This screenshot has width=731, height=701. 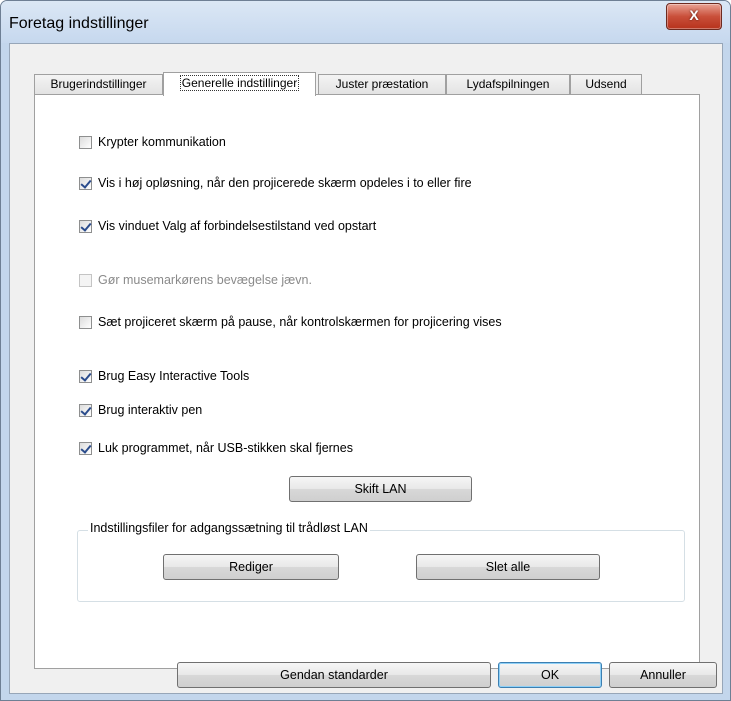 What do you see at coordinates (162, 142) in the screenshot?
I see `option-label: Krypter kommunikation` at bounding box center [162, 142].